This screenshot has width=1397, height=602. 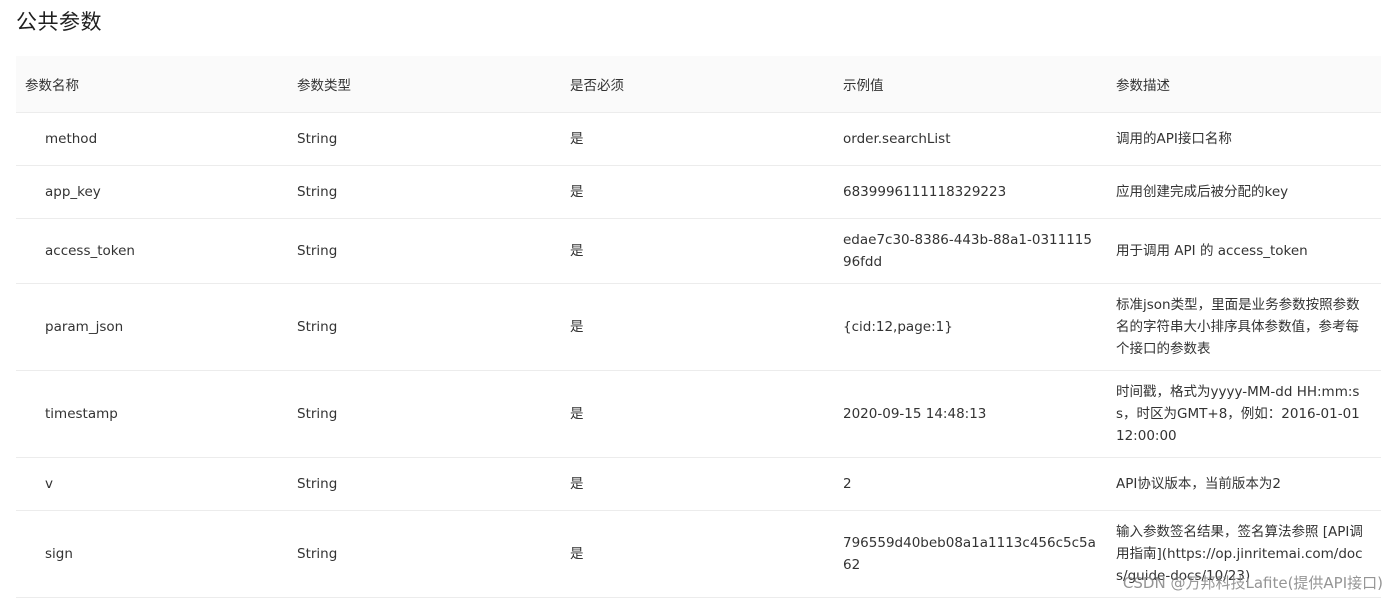 I want to click on cell-example: {cid:12,page:1}, so click(x=970, y=327).